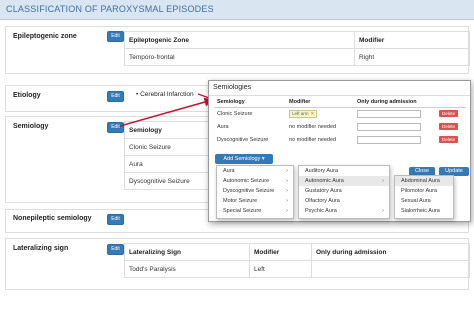 The image size is (474, 310). Describe the element at coordinates (52, 218) in the screenshot. I see `nonepileptic-semiology-label: Nonepileptic semiology` at that location.